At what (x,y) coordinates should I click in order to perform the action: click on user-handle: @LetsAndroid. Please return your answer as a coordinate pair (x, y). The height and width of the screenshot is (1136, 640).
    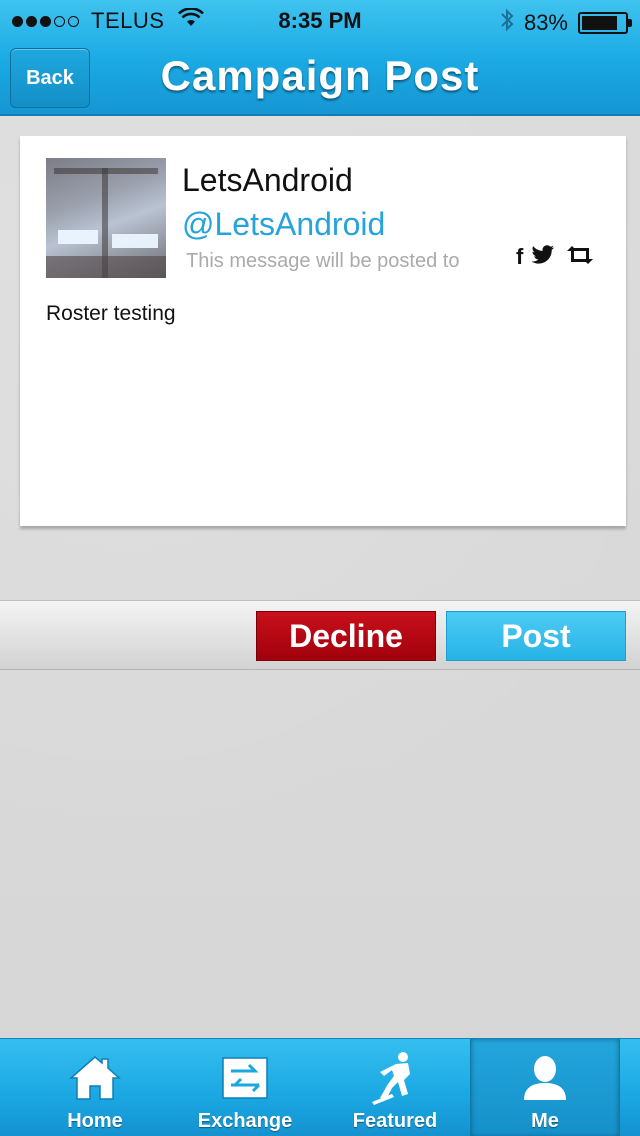
    Looking at the image, I should click on (283, 224).